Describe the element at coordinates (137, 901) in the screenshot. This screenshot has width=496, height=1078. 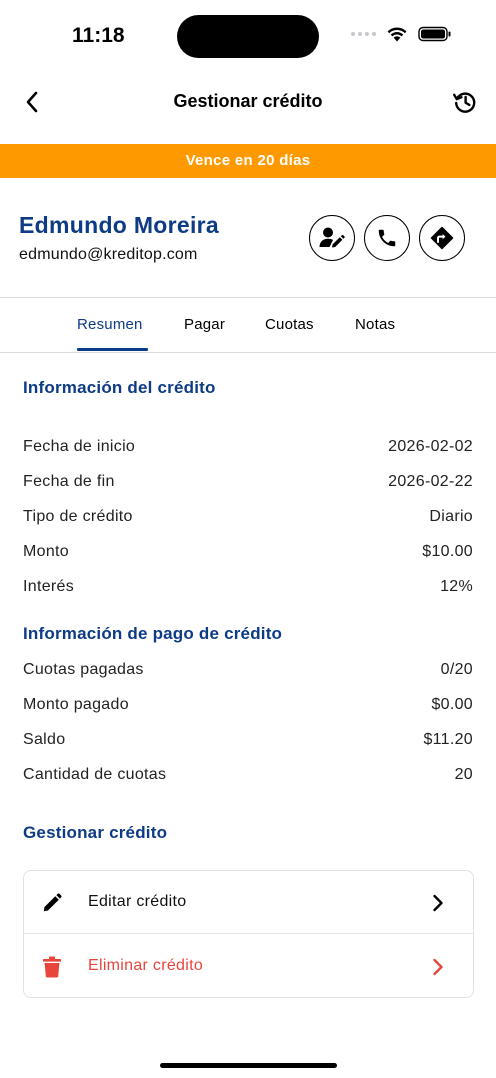
I see `edit-credit-label: Editar crédito` at that location.